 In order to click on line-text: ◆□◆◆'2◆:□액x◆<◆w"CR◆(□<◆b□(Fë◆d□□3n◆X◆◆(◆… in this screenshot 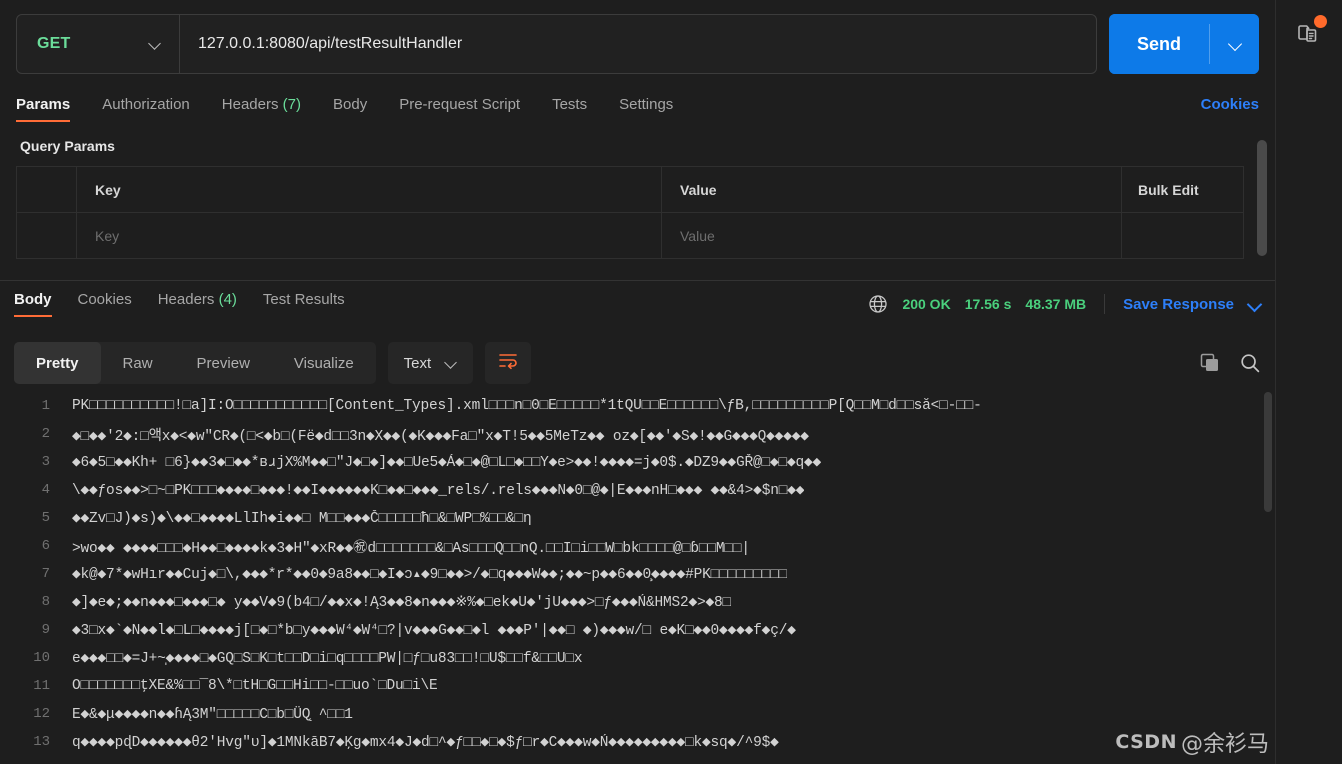, I will do `click(440, 436)`.